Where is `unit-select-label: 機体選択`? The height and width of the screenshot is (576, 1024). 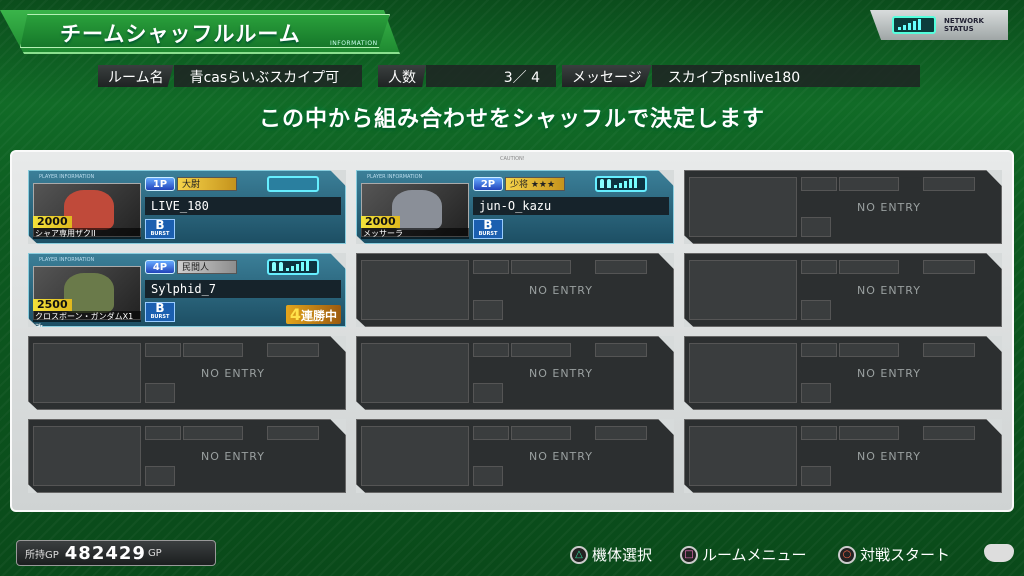
unit-select-label: 機体選択 is located at coordinates (622, 555).